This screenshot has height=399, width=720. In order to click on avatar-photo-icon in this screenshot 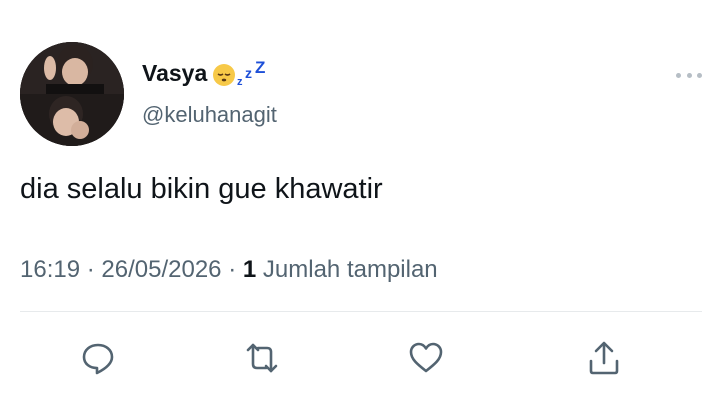, I will do `click(72, 94)`.